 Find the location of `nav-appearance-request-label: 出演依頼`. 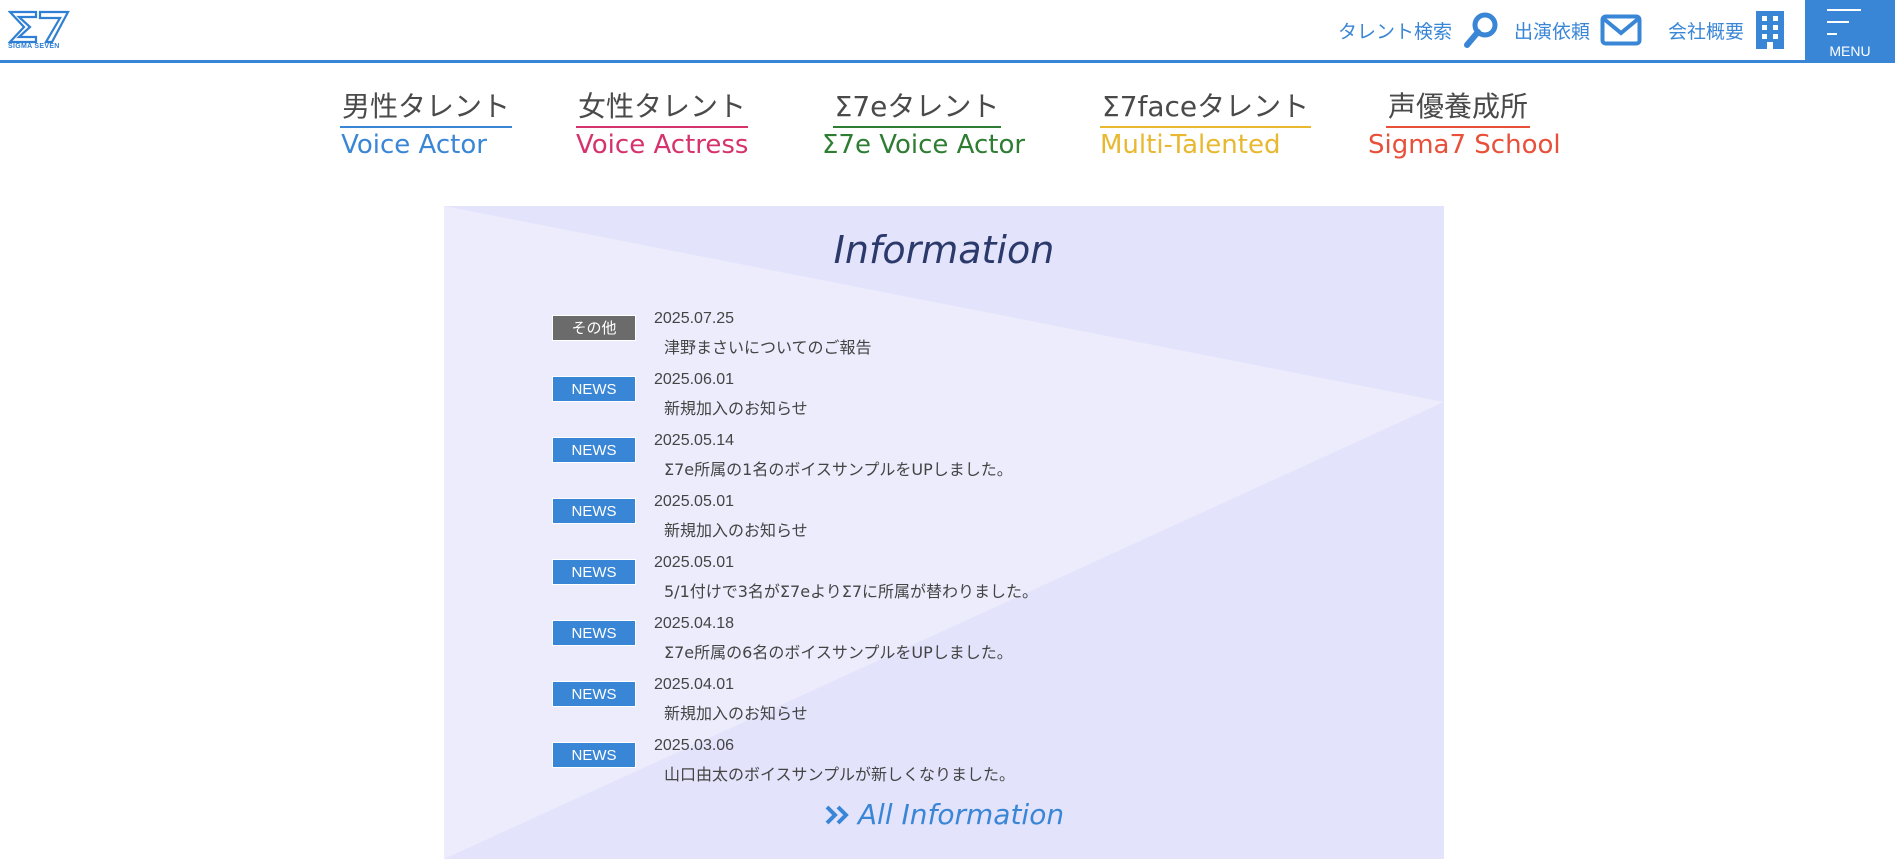

nav-appearance-request-label: 出演依頼 is located at coordinates (1552, 31).